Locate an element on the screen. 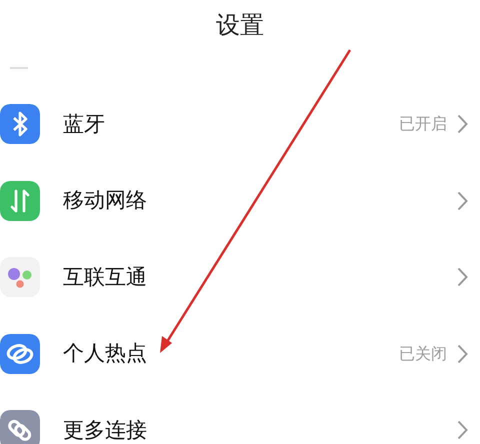  setting-label: 互联互通 is located at coordinates (105, 277).